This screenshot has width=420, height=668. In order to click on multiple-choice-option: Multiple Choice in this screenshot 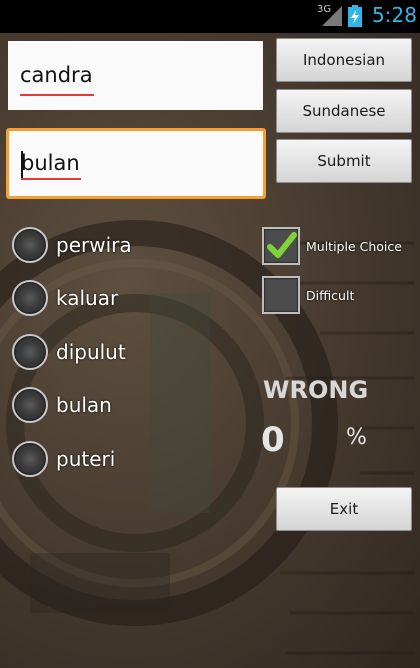, I will do `click(332, 246)`.